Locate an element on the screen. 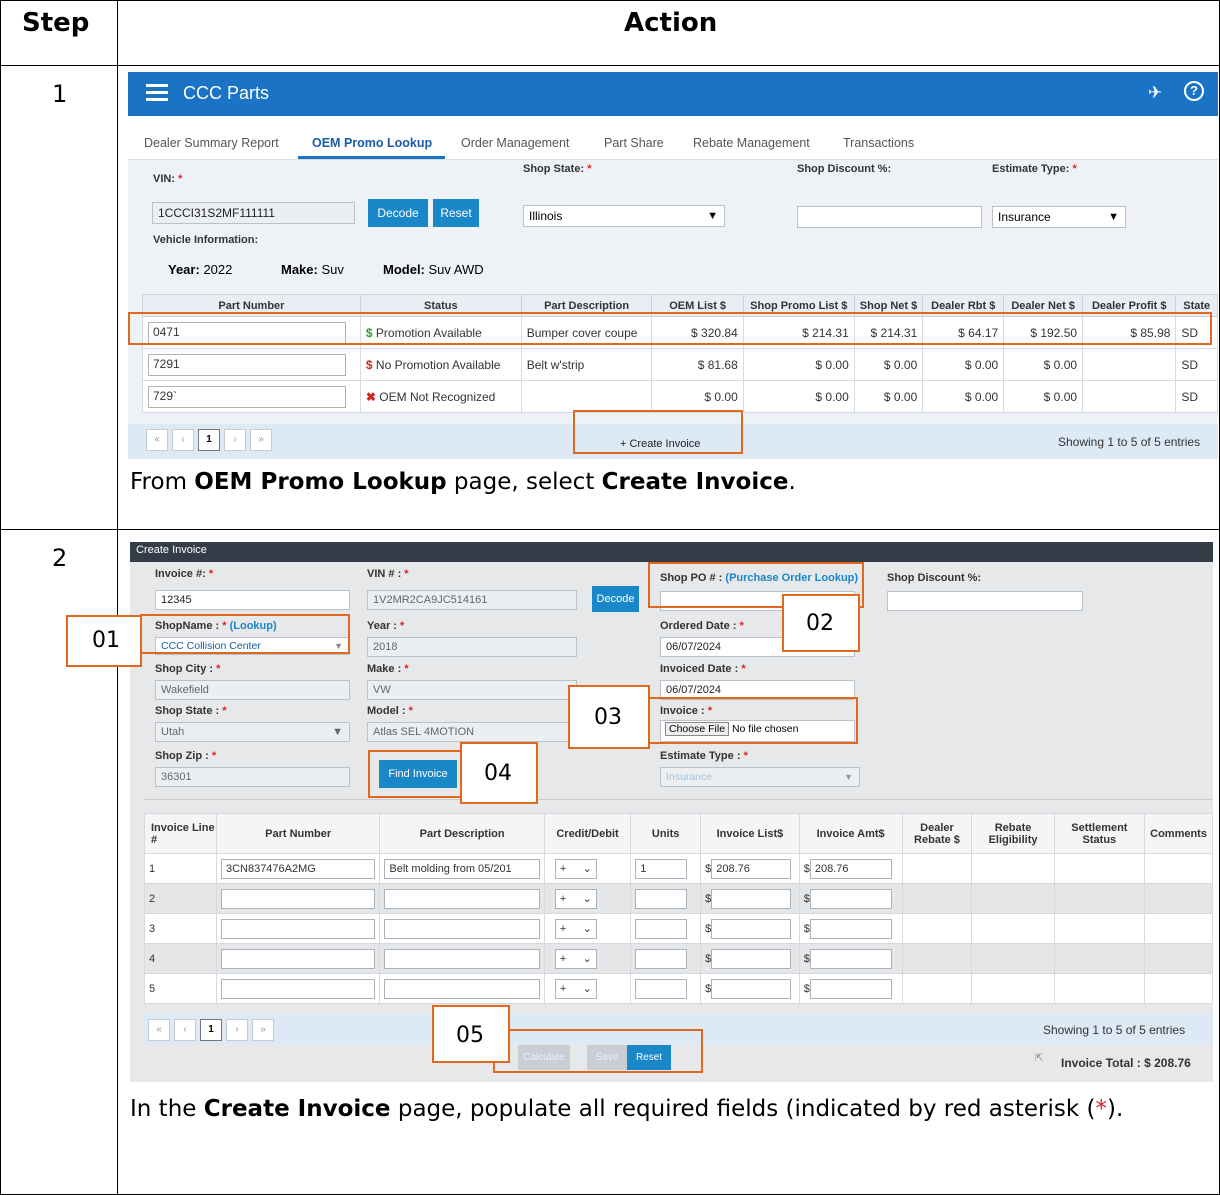 The height and width of the screenshot is (1195, 1220). description-input: Belt molding from 05/201 is located at coordinates (462, 868).